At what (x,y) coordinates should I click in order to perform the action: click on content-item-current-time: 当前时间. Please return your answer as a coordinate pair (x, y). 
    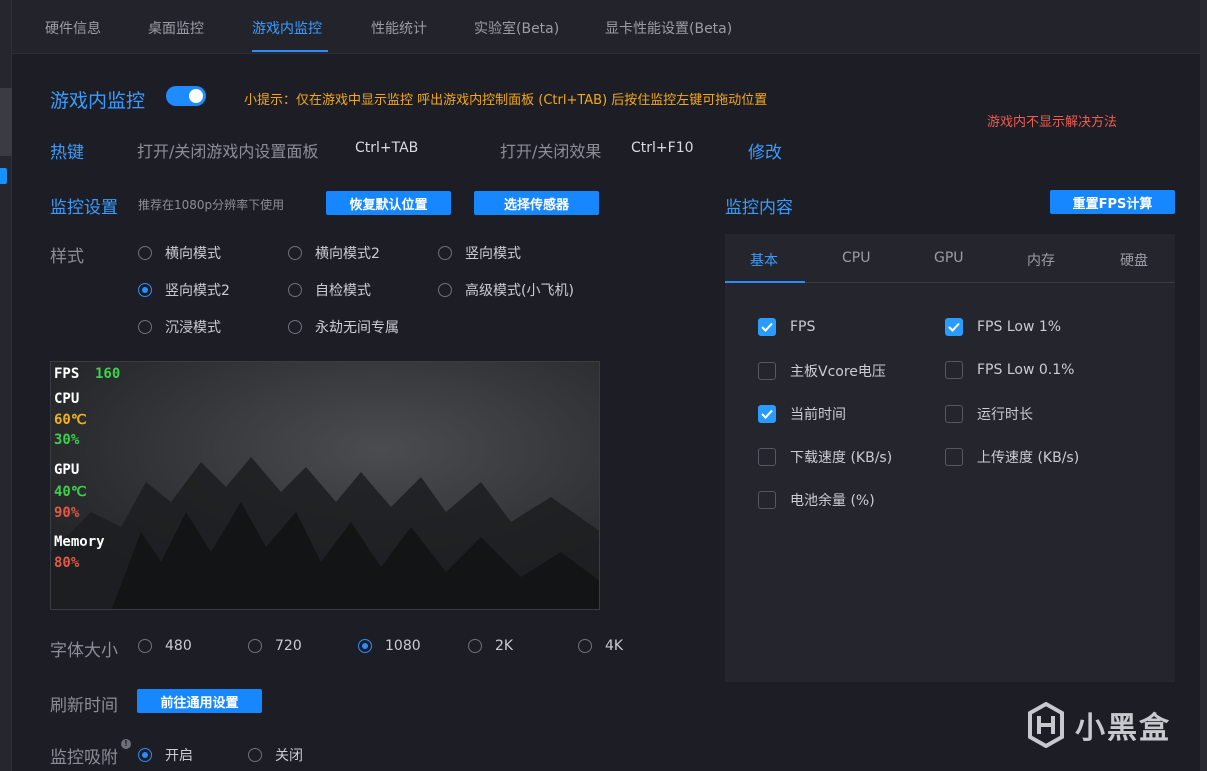
    Looking at the image, I should click on (802, 414).